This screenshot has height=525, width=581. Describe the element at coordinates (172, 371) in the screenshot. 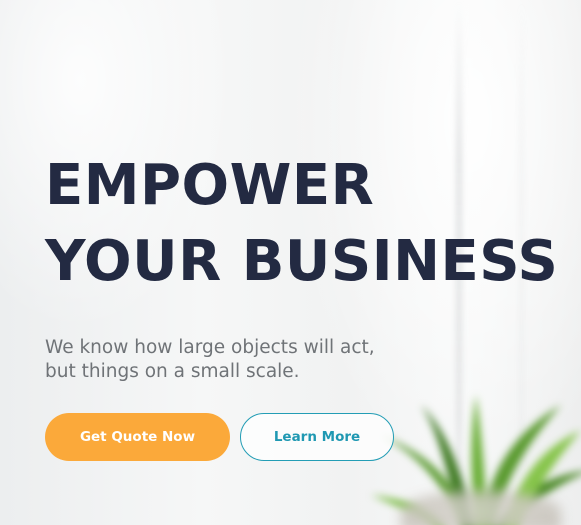

I see `hero-subtitle-line: but things on a small scale.` at that location.